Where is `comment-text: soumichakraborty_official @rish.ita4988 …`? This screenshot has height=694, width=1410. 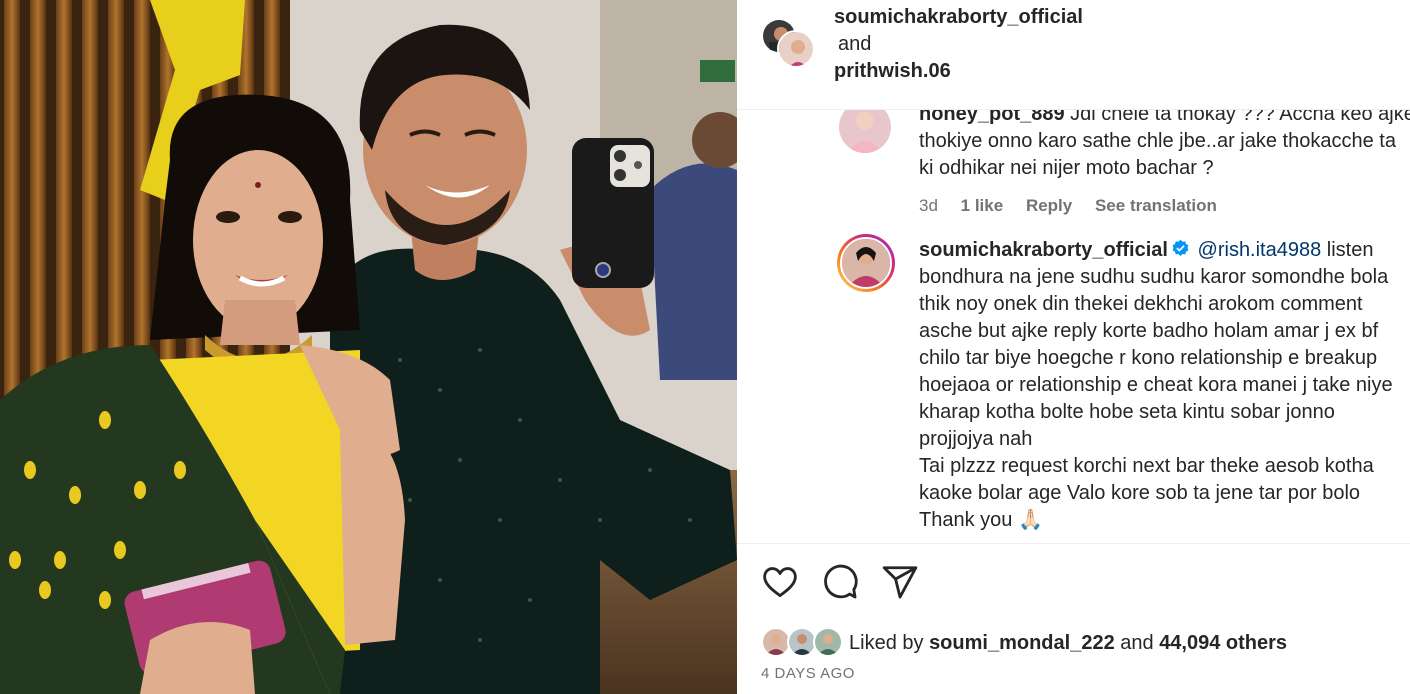 comment-text: soumichakraborty_official @rish.ita4988 … is located at coordinates (1164, 385).